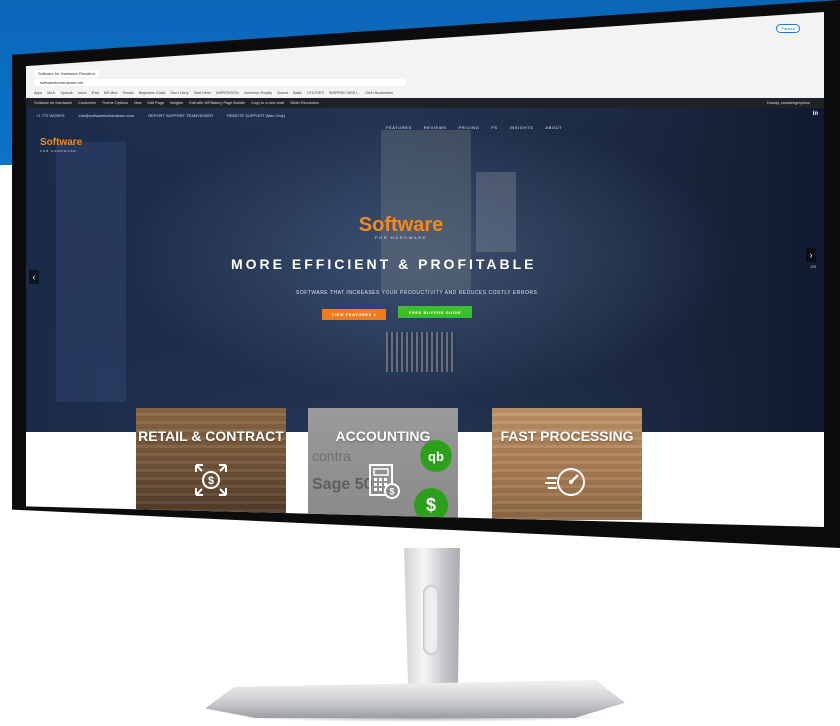 This screenshot has width=840, height=726. Describe the element at coordinates (811, 255) in the screenshot. I see `slider-next-arrow-icon: ›` at that location.